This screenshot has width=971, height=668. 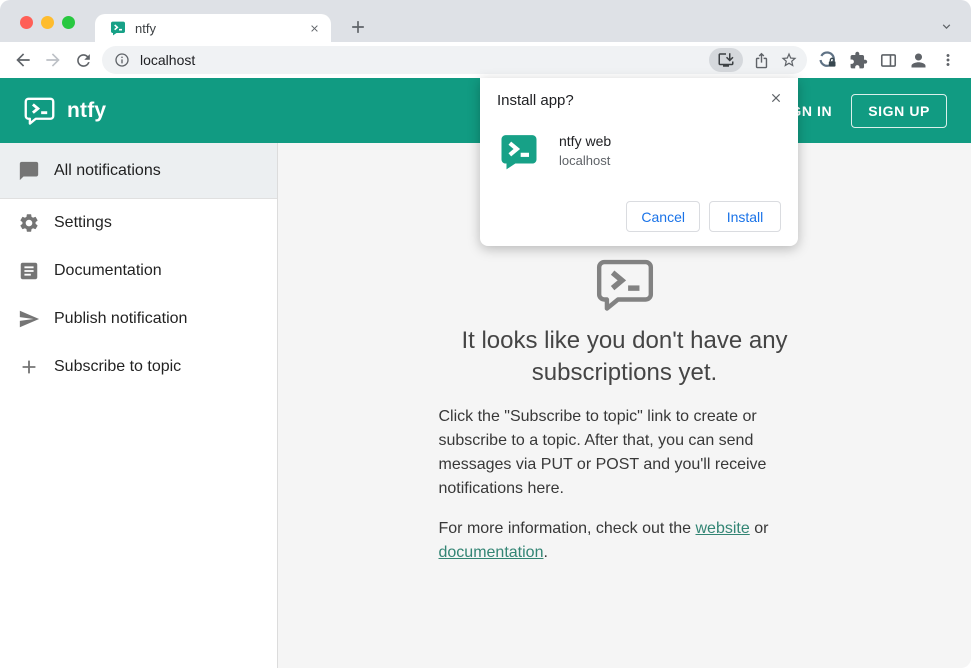 I want to click on article-icon, so click(x=29, y=271).